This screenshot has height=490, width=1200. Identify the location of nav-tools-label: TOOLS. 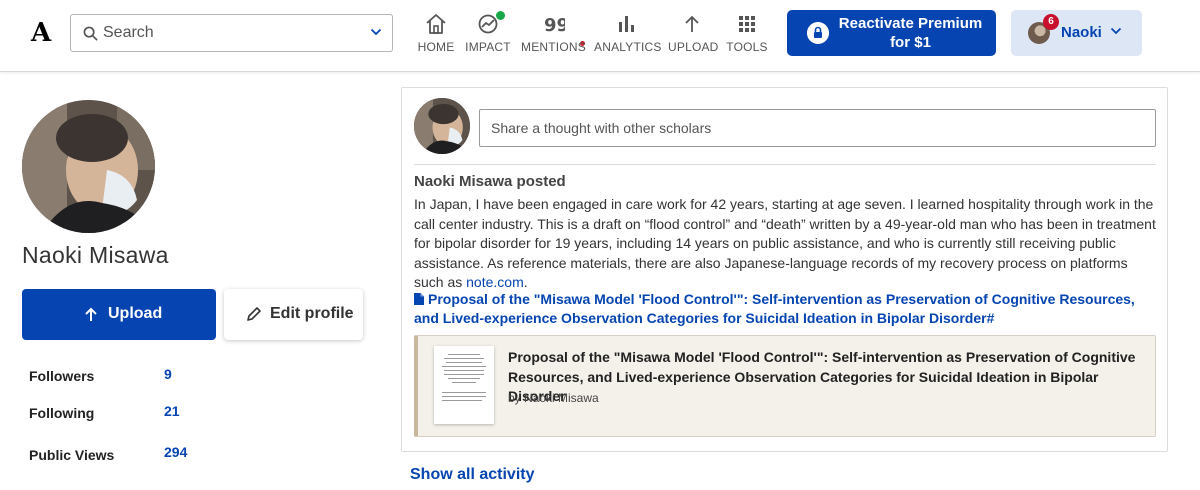
(747, 47).